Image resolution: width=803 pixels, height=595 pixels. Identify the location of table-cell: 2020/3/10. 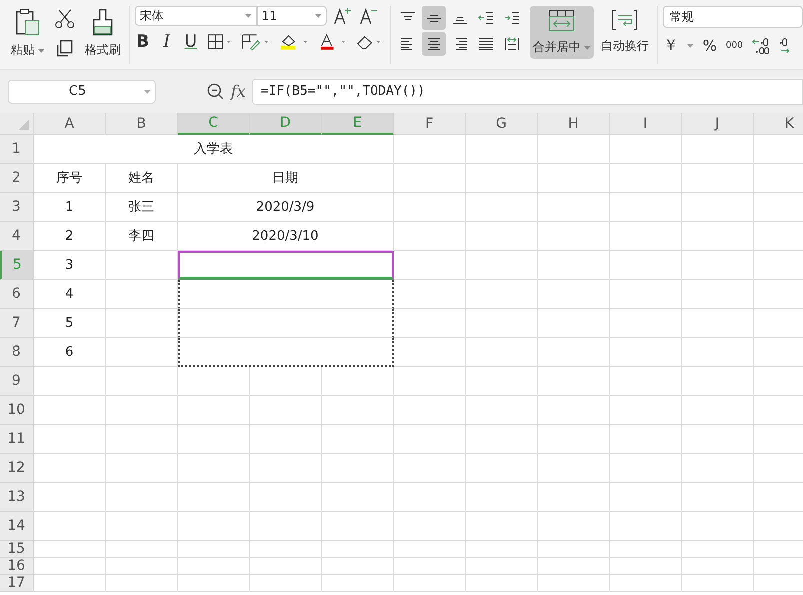
(286, 236).